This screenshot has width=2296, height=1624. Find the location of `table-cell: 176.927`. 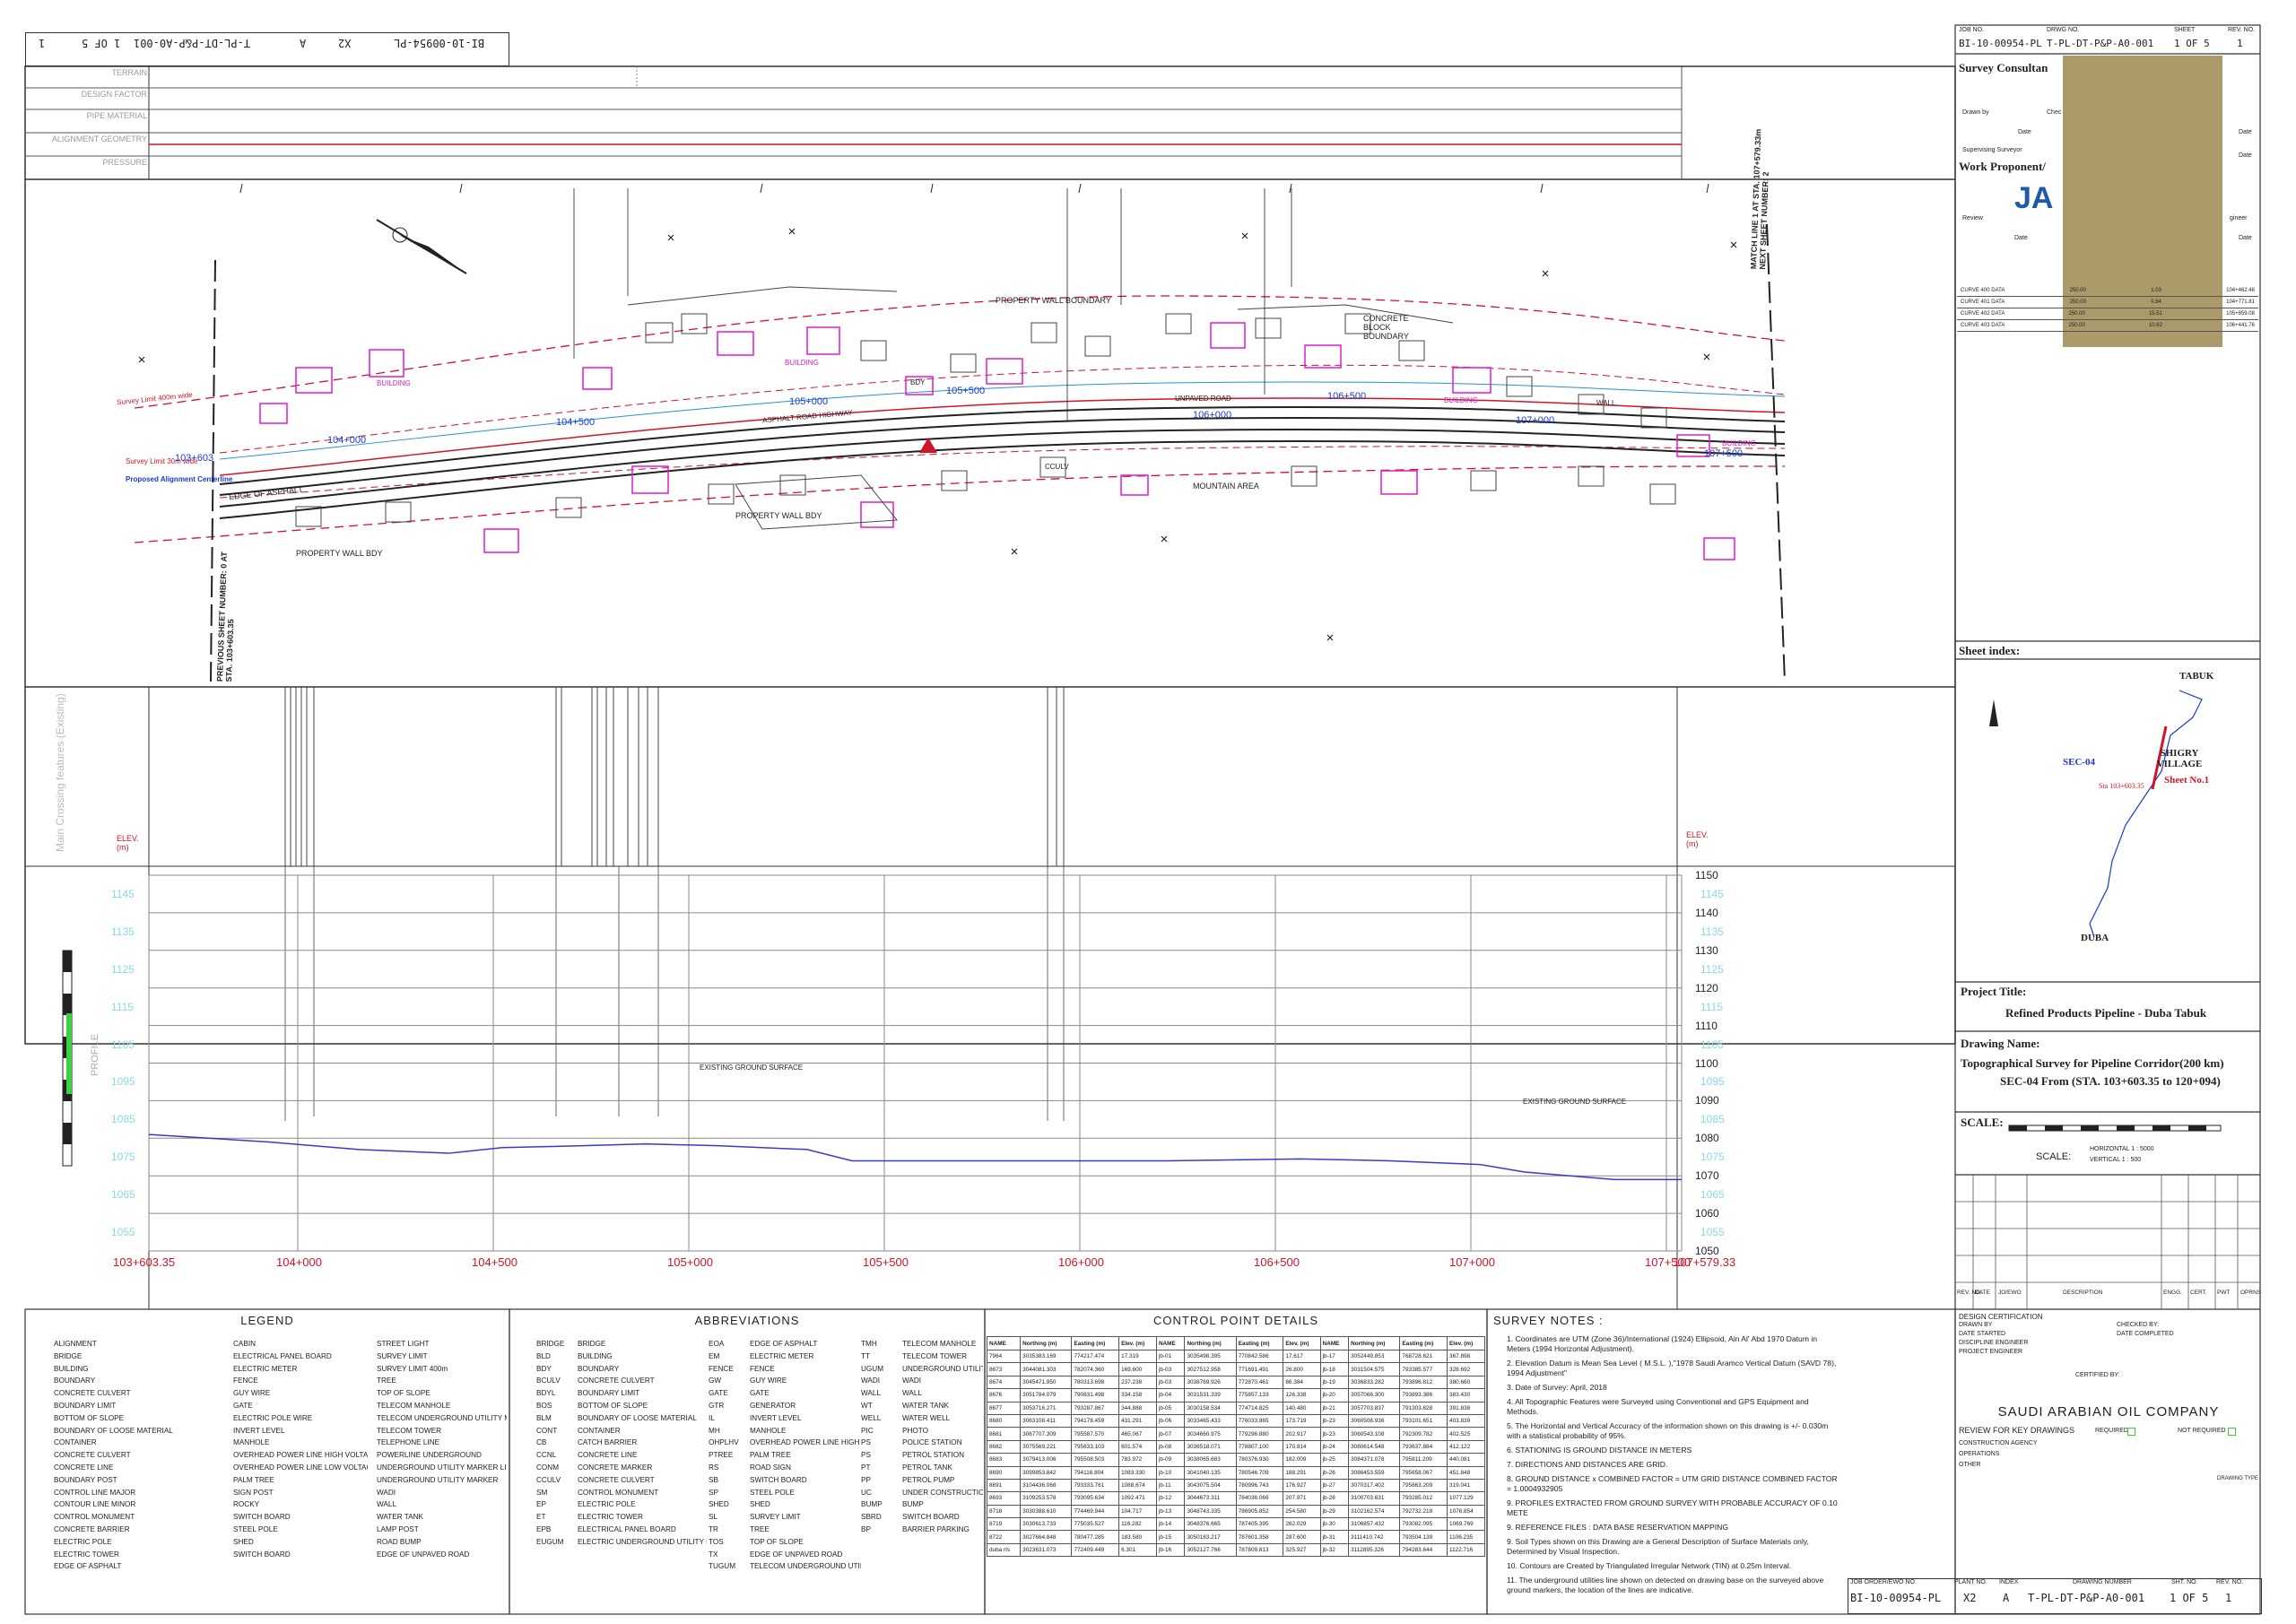

table-cell: 176.927 is located at coordinates (1302, 1485).